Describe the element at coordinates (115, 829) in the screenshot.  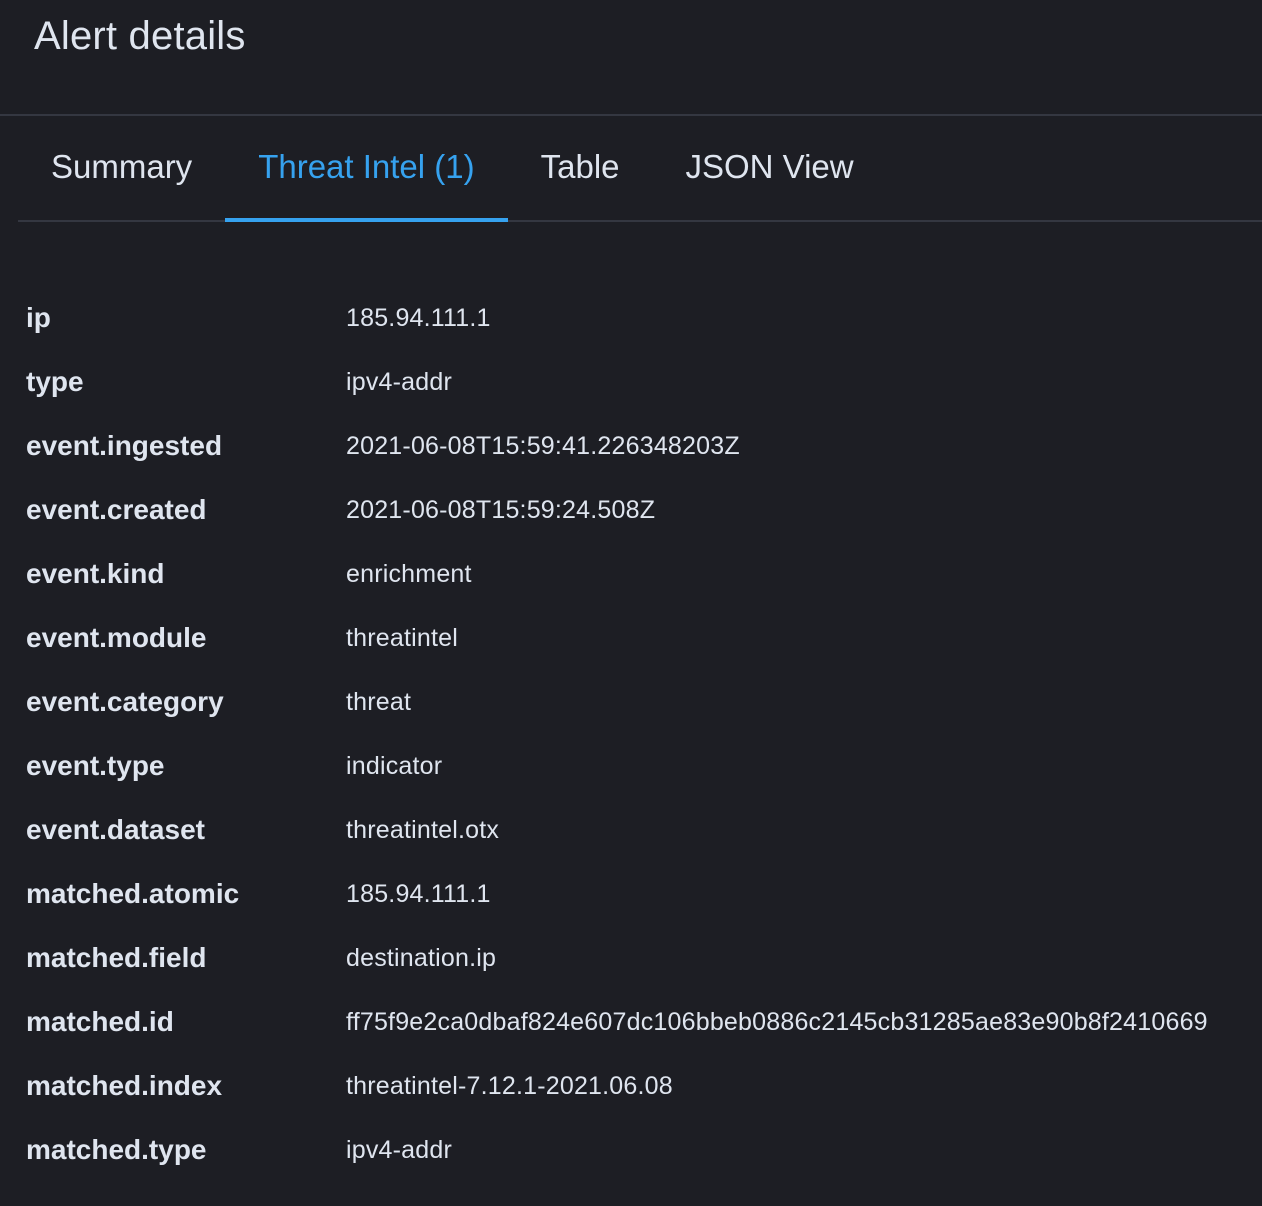
I see `field-name: event.dataset` at that location.